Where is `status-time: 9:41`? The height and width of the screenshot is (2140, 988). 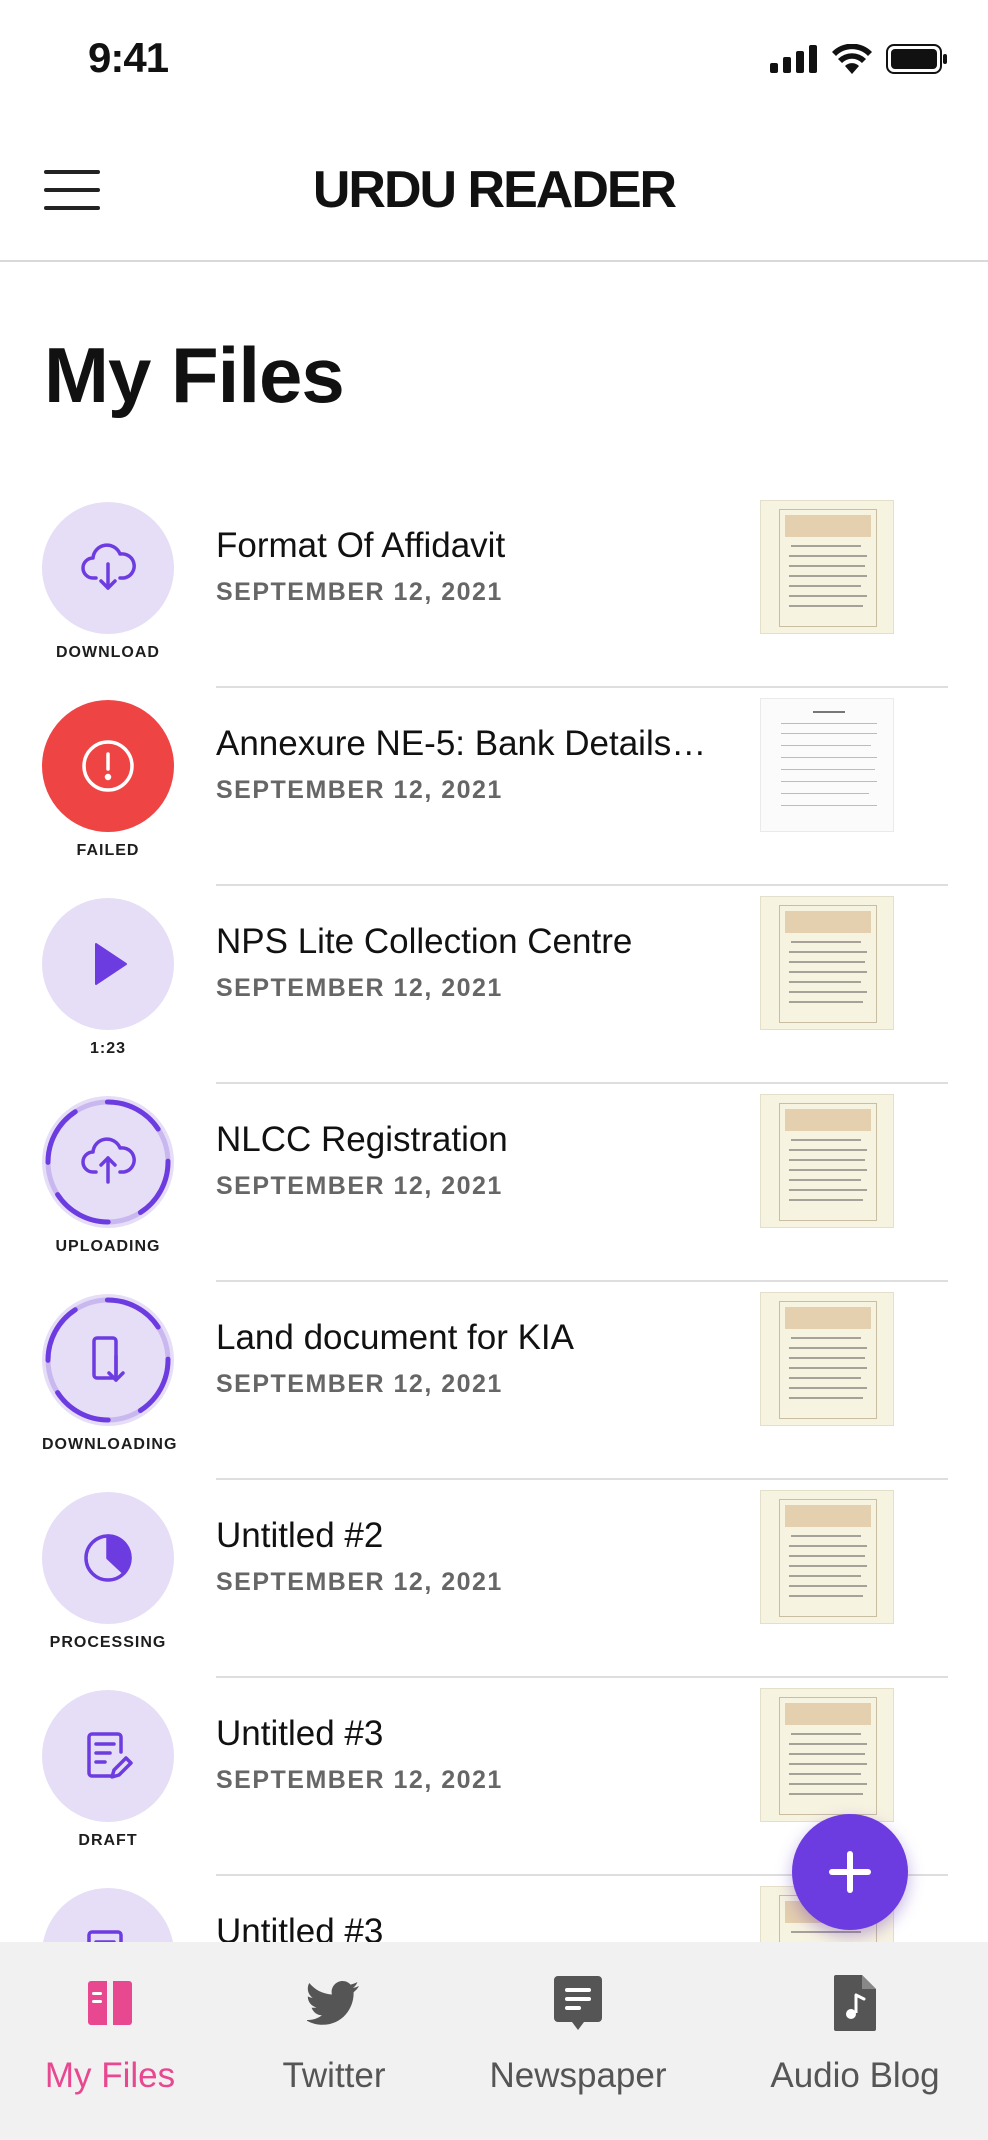 status-time: 9:41 is located at coordinates (128, 57).